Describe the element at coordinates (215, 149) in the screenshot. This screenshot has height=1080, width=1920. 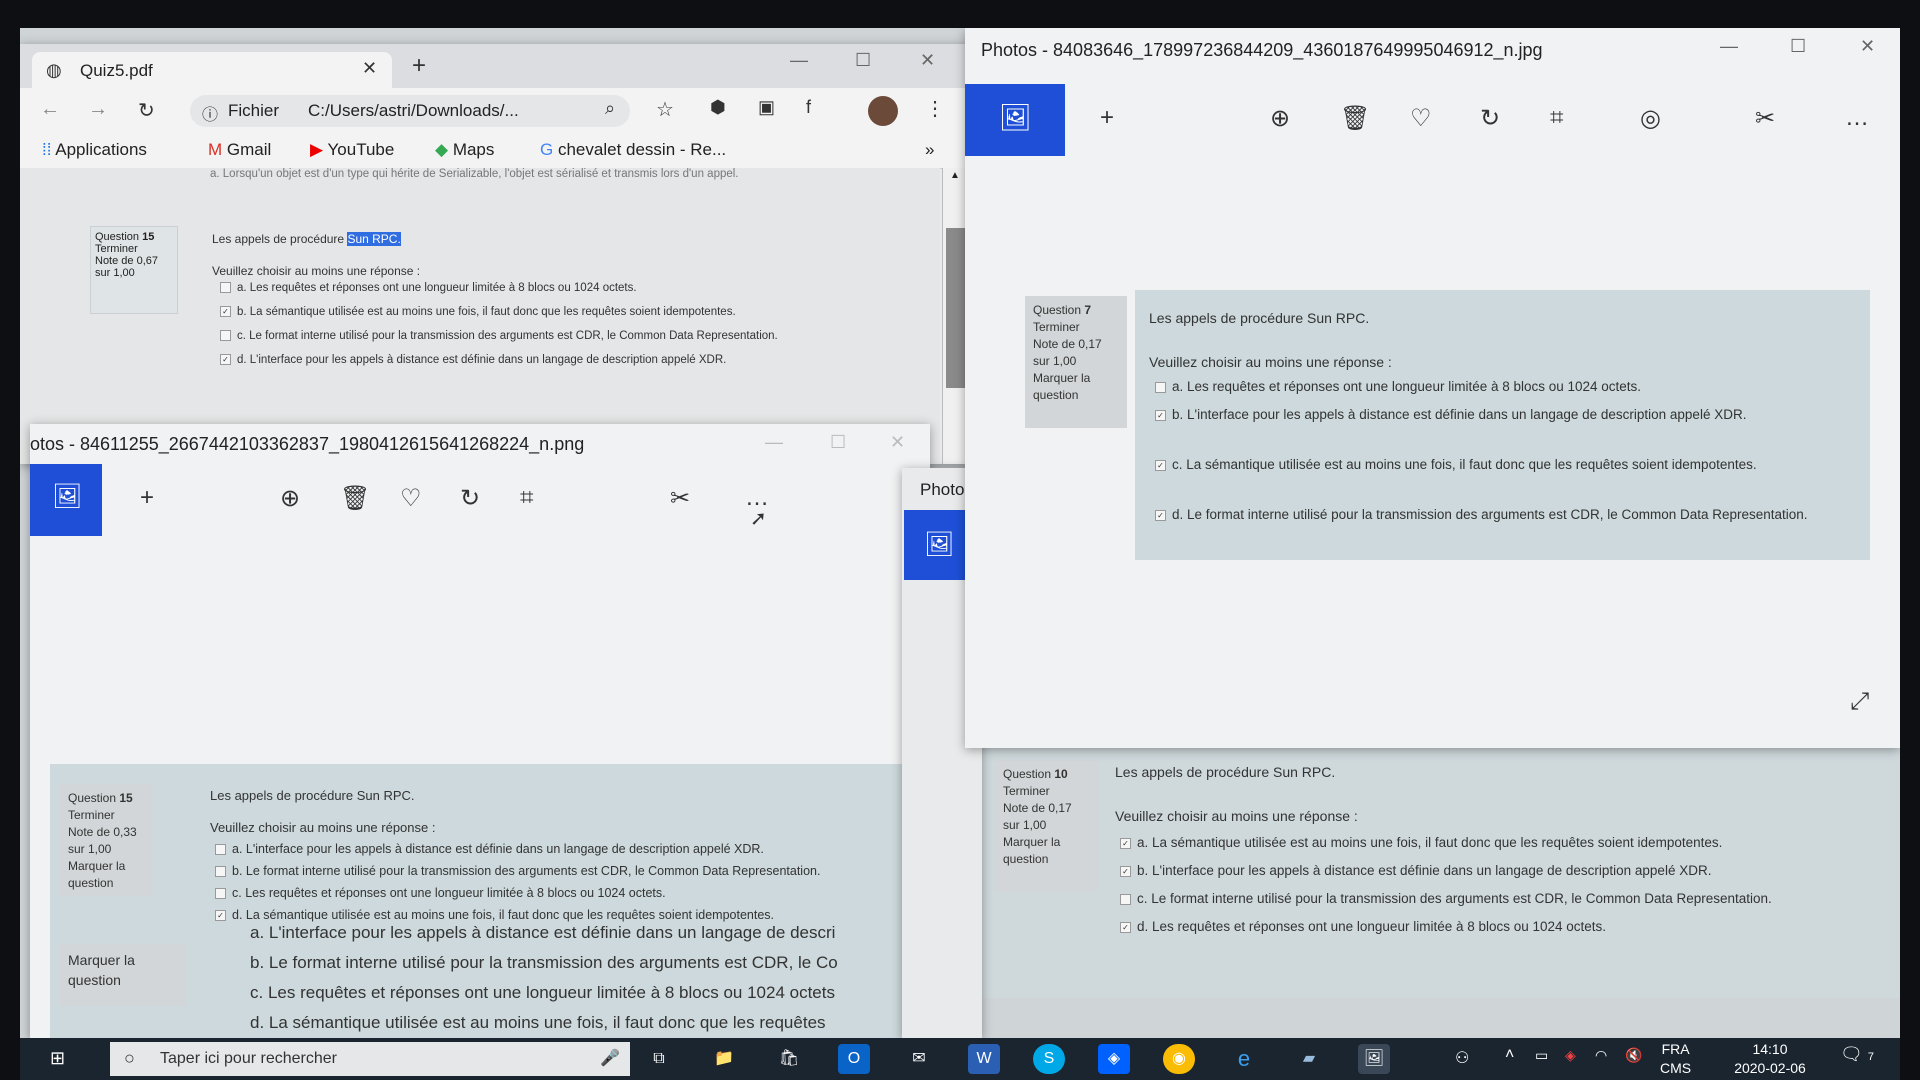
I see `gmail-icon: M` at that location.